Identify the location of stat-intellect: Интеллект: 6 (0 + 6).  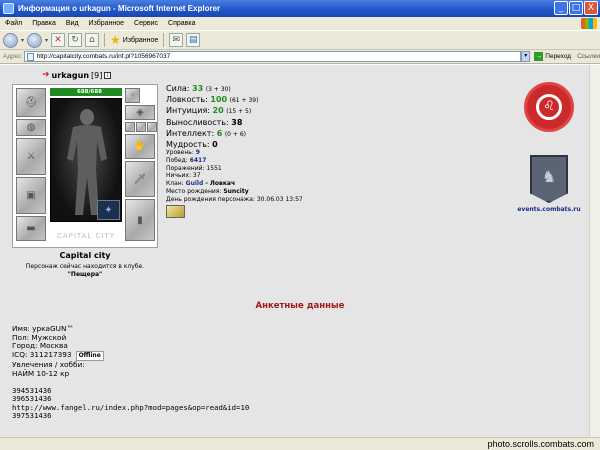
(206, 133).